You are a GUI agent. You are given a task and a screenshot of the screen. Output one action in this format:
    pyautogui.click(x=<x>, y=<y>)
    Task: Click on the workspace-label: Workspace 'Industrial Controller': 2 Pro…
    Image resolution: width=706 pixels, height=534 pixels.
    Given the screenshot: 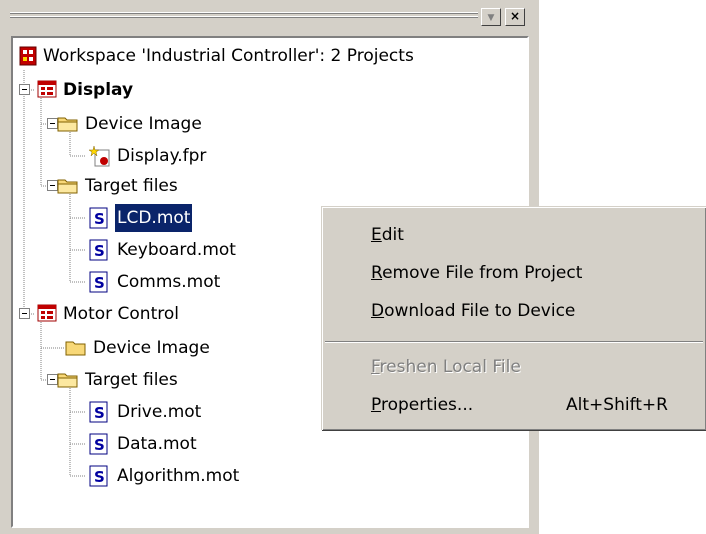 What is the action you would take?
    pyautogui.click(x=228, y=56)
    